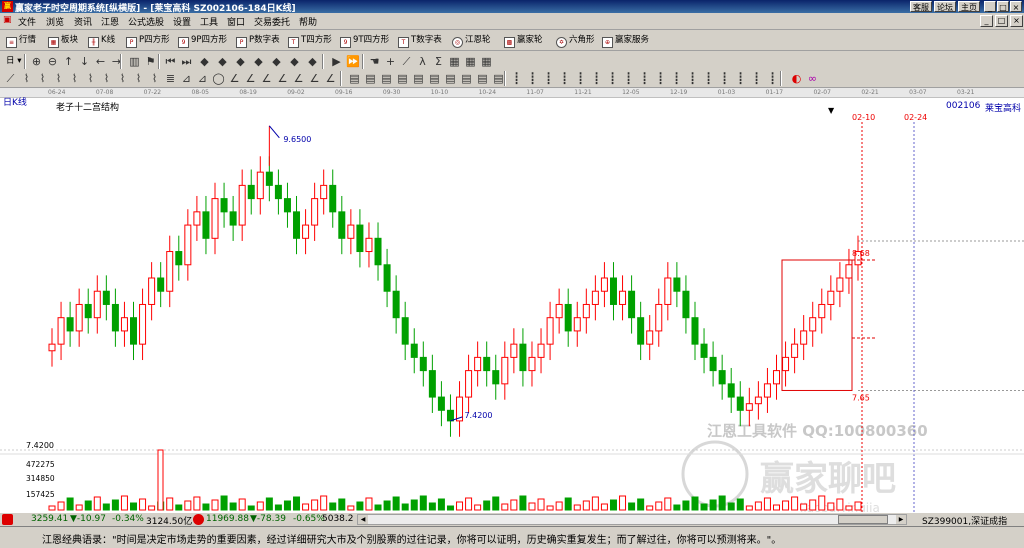 The width and height of the screenshot is (1024, 548). Describe the element at coordinates (831, 110) in the screenshot. I see `dropdown-arrow-icon: ▼` at that location.